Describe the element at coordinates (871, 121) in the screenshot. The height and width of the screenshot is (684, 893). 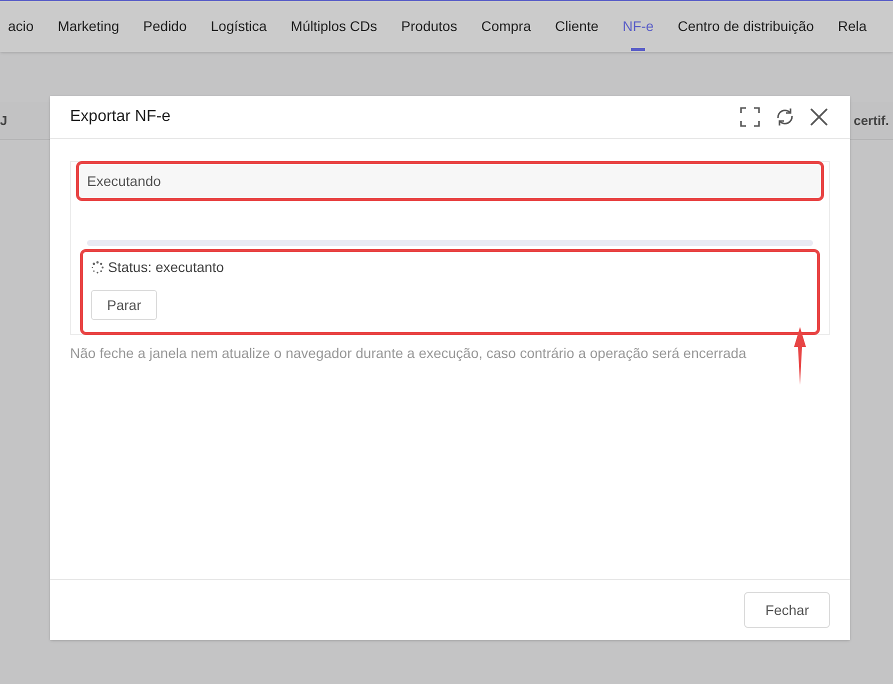
I see `column-header: certif.` at that location.